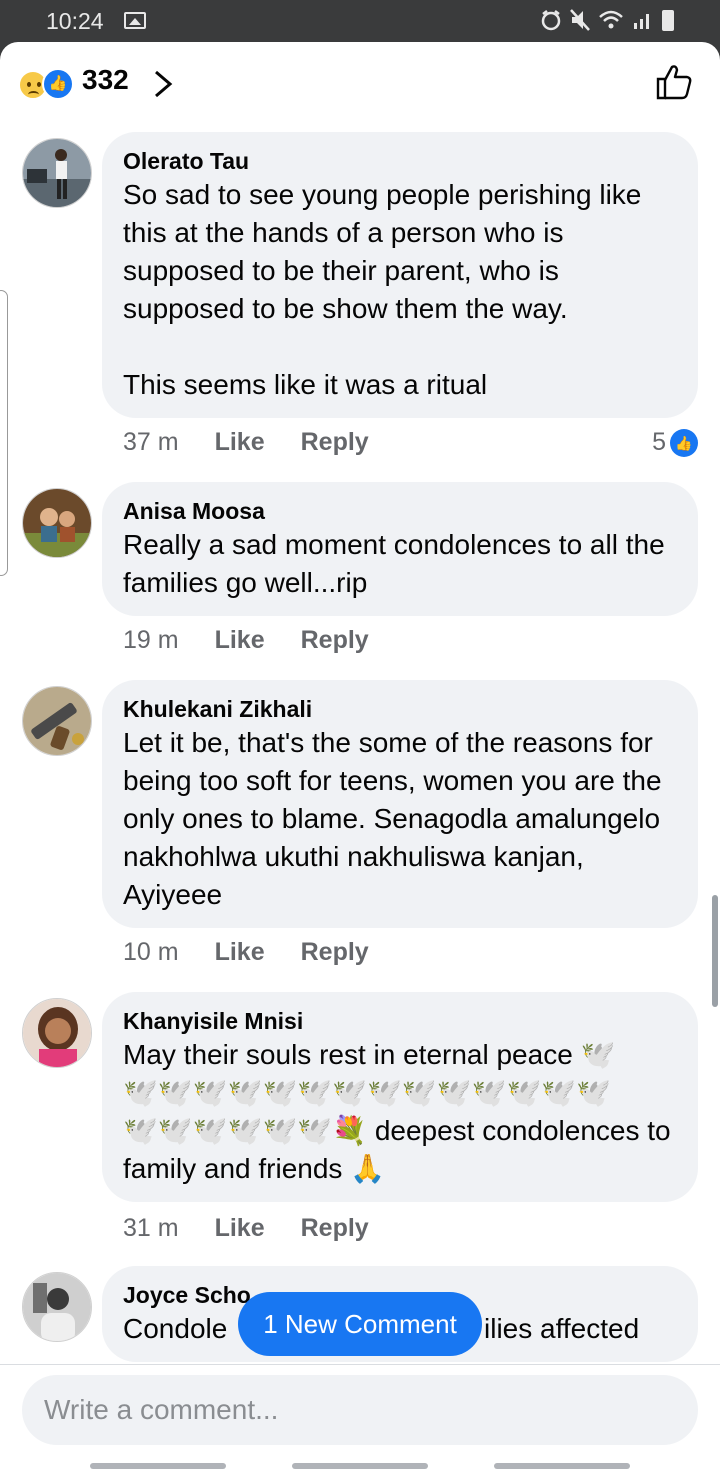 Image resolution: width=720 pixels, height=1480 pixels. I want to click on mute-icon, so click(580, 20).